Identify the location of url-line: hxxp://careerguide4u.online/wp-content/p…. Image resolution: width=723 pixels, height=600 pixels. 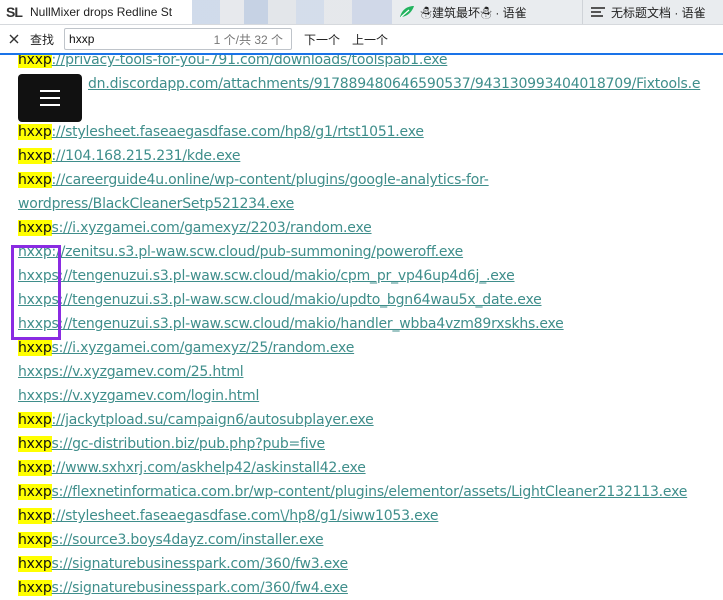
(253, 180).